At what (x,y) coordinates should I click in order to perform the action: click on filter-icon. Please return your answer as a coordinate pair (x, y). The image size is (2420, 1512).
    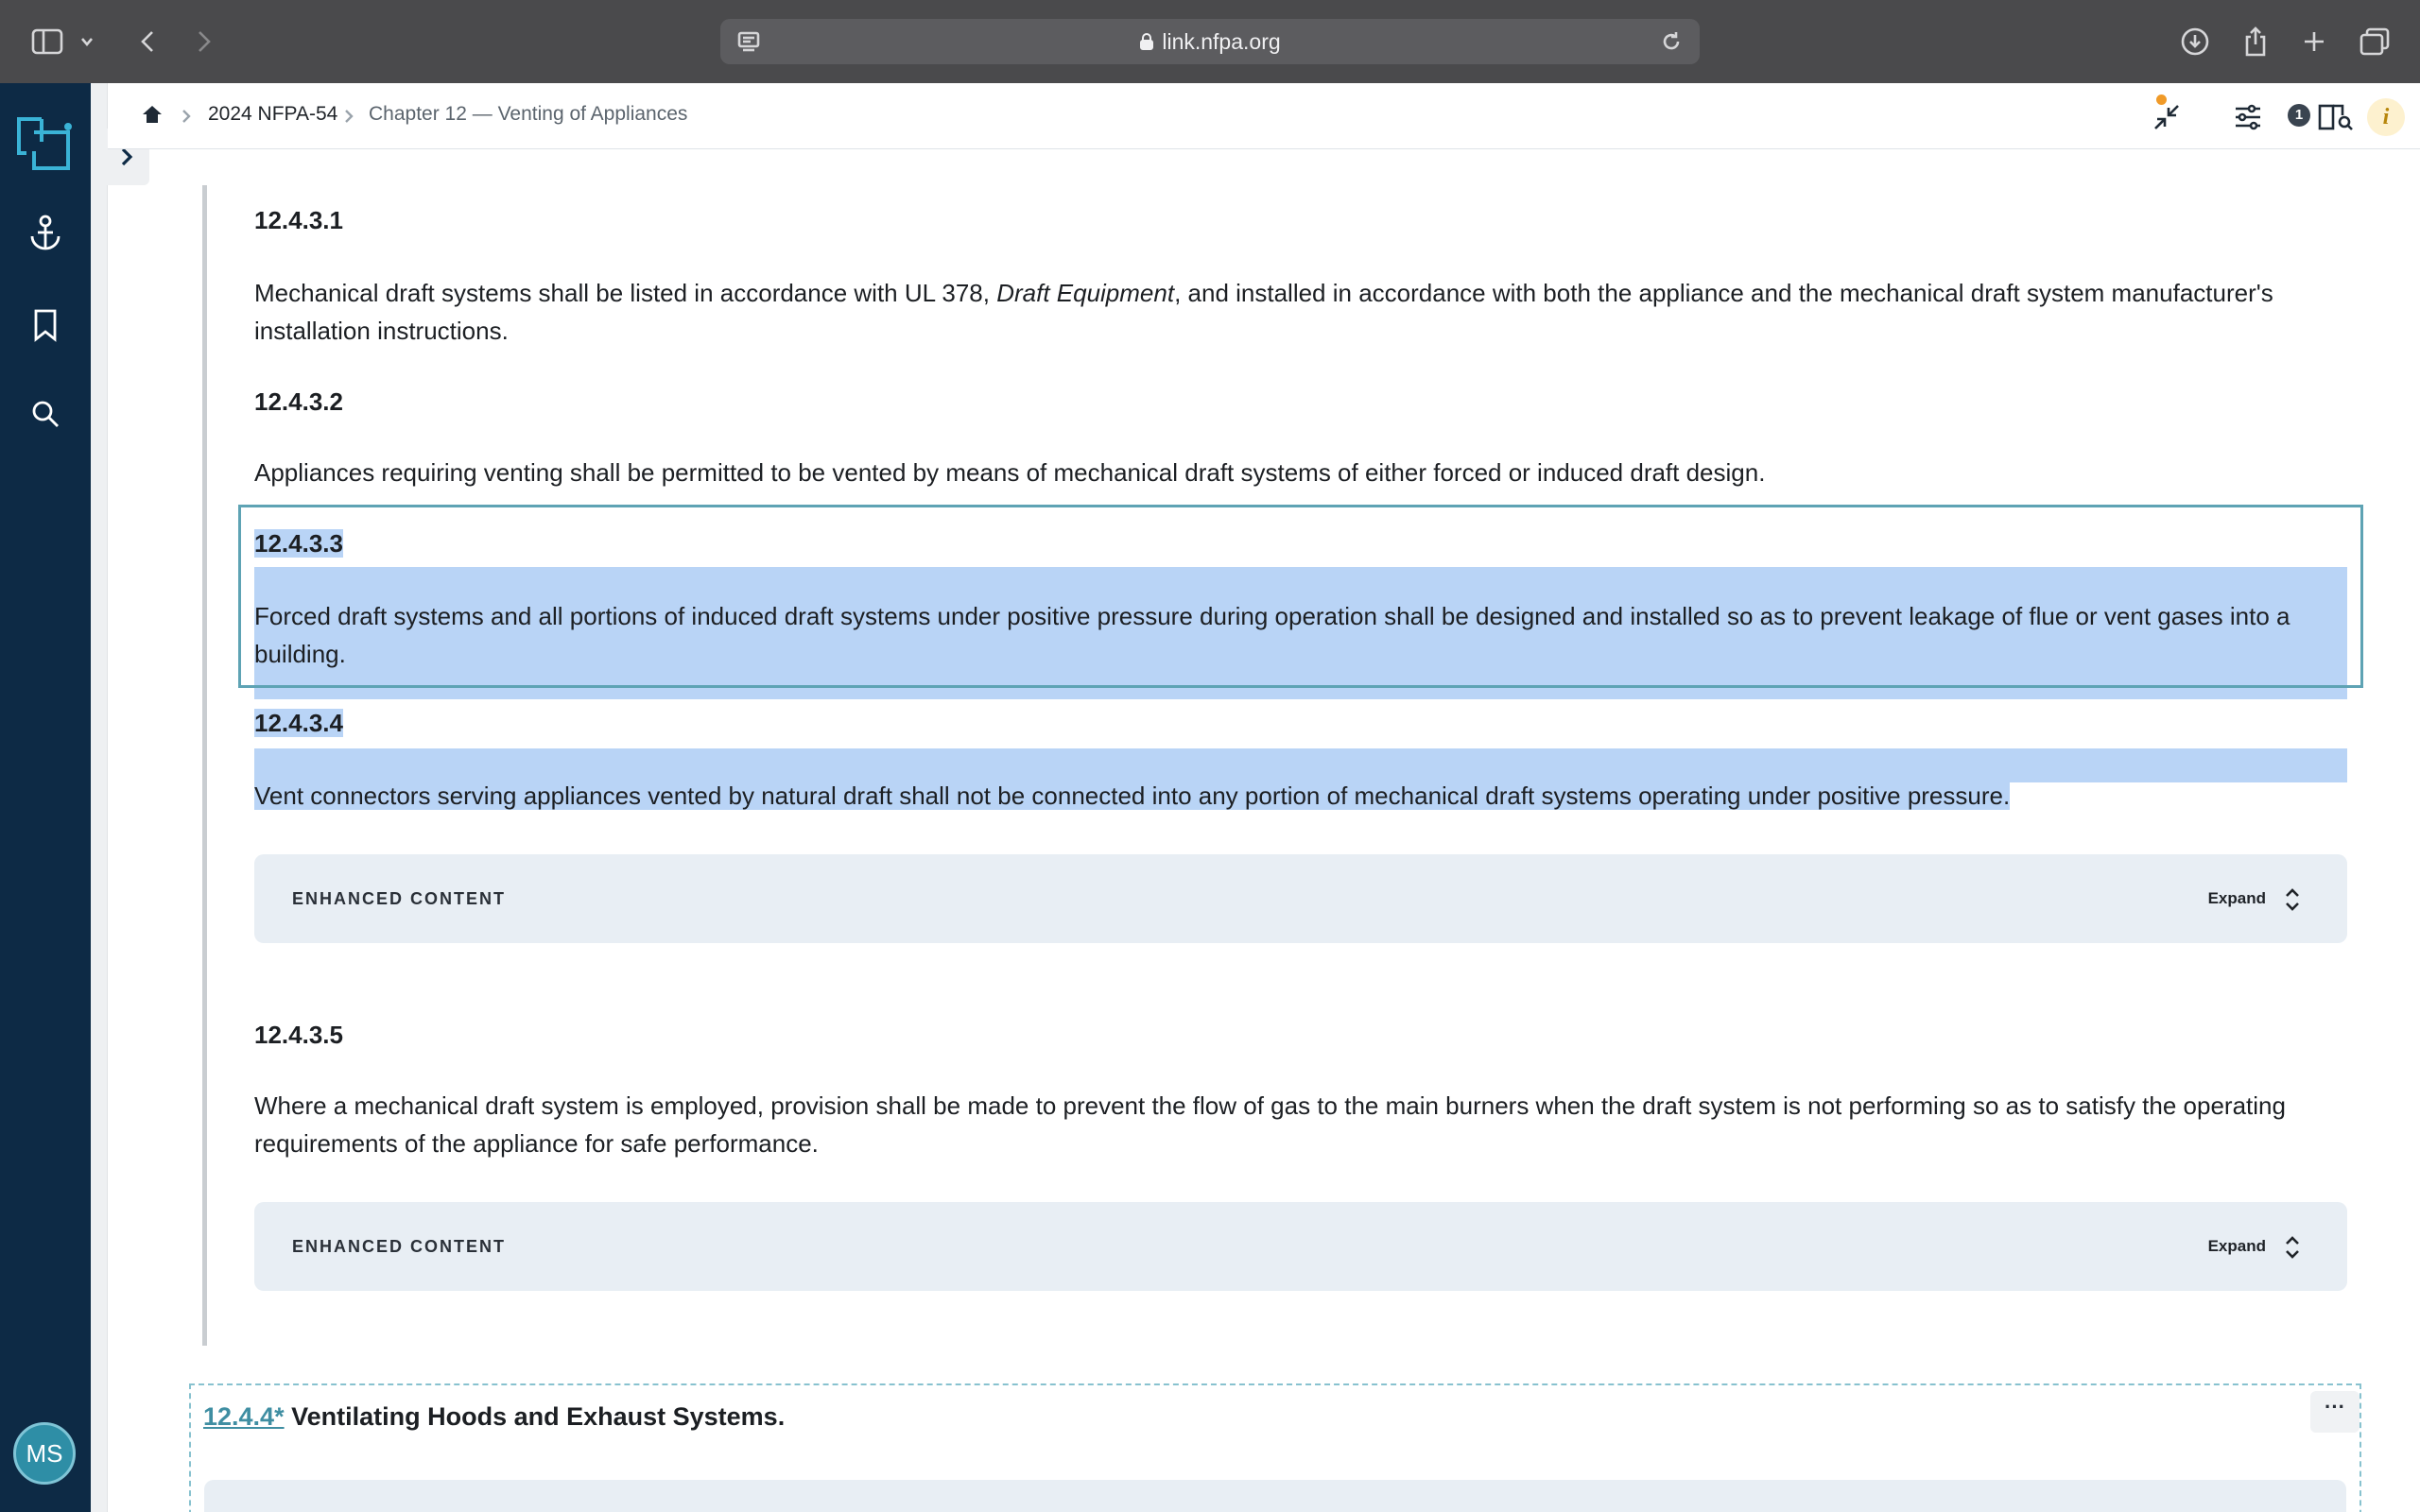
    Looking at the image, I should click on (2248, 117).